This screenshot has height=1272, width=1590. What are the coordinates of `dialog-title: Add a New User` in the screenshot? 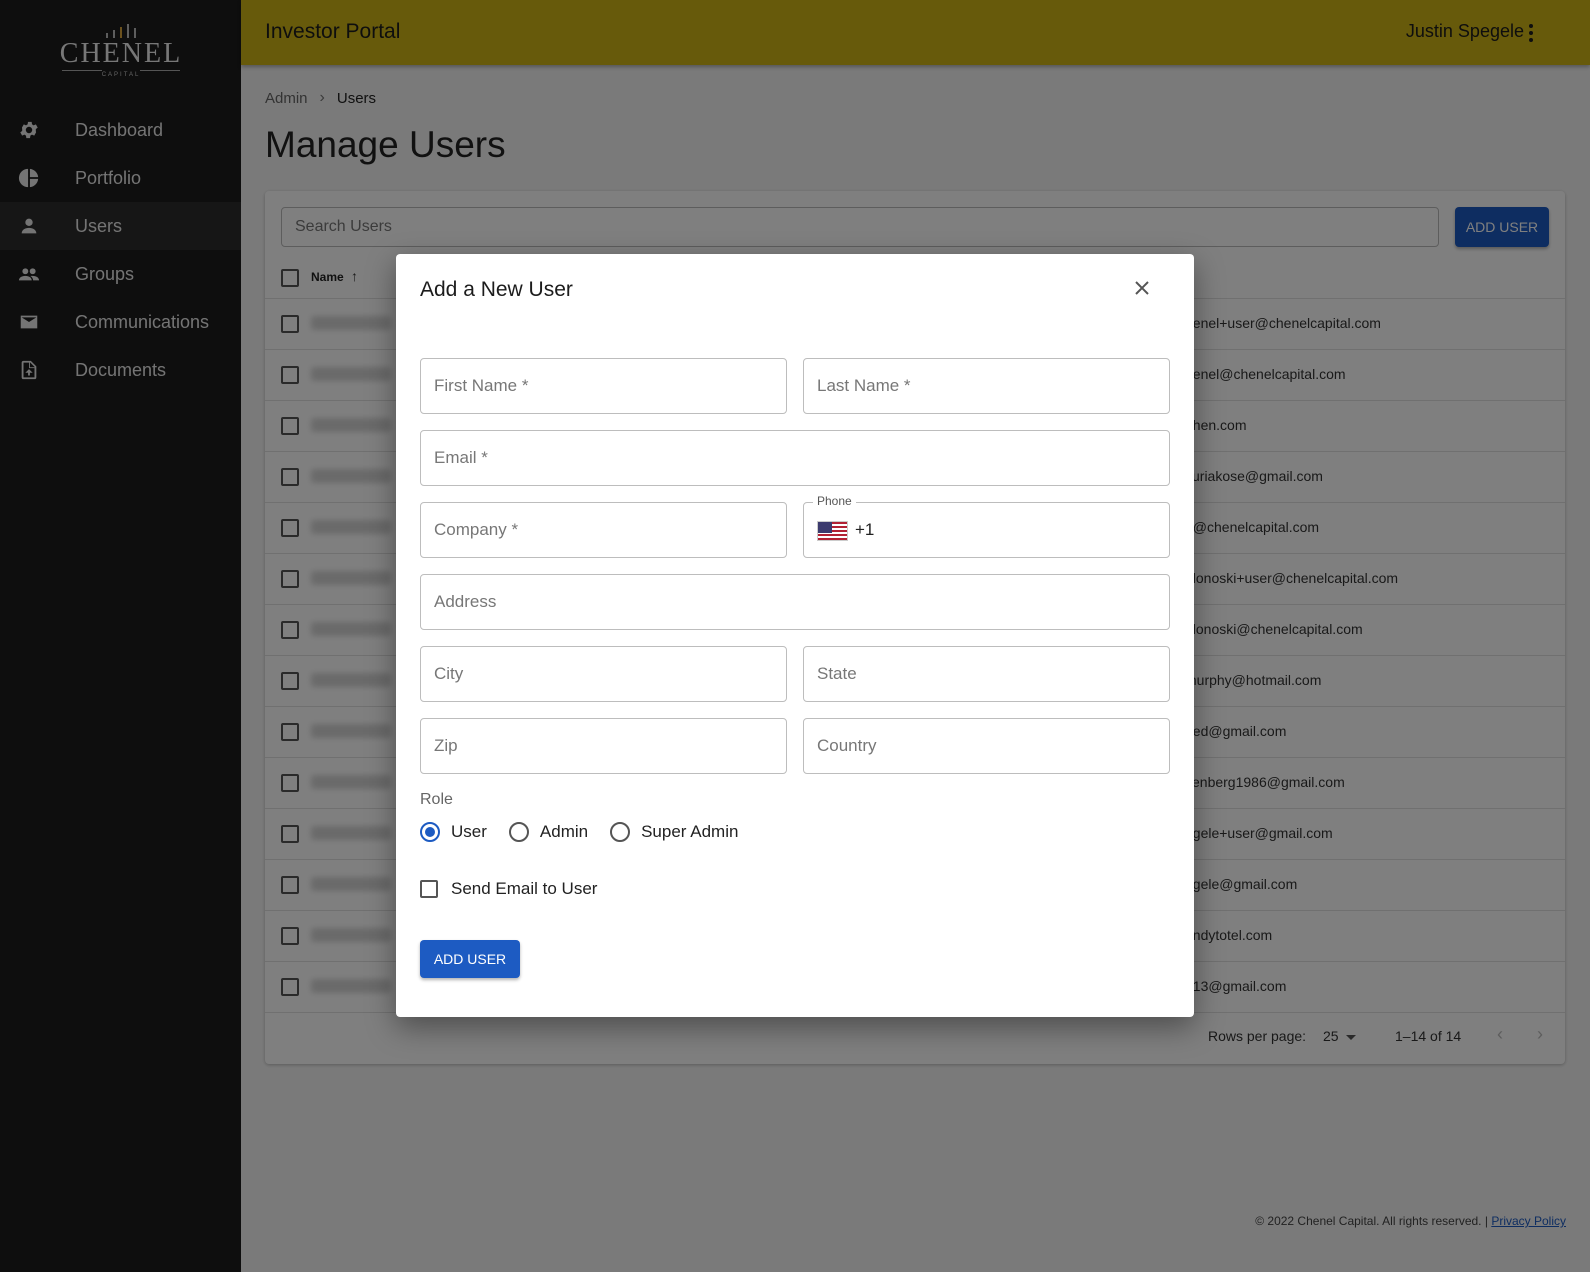 It's located at (496, 289).